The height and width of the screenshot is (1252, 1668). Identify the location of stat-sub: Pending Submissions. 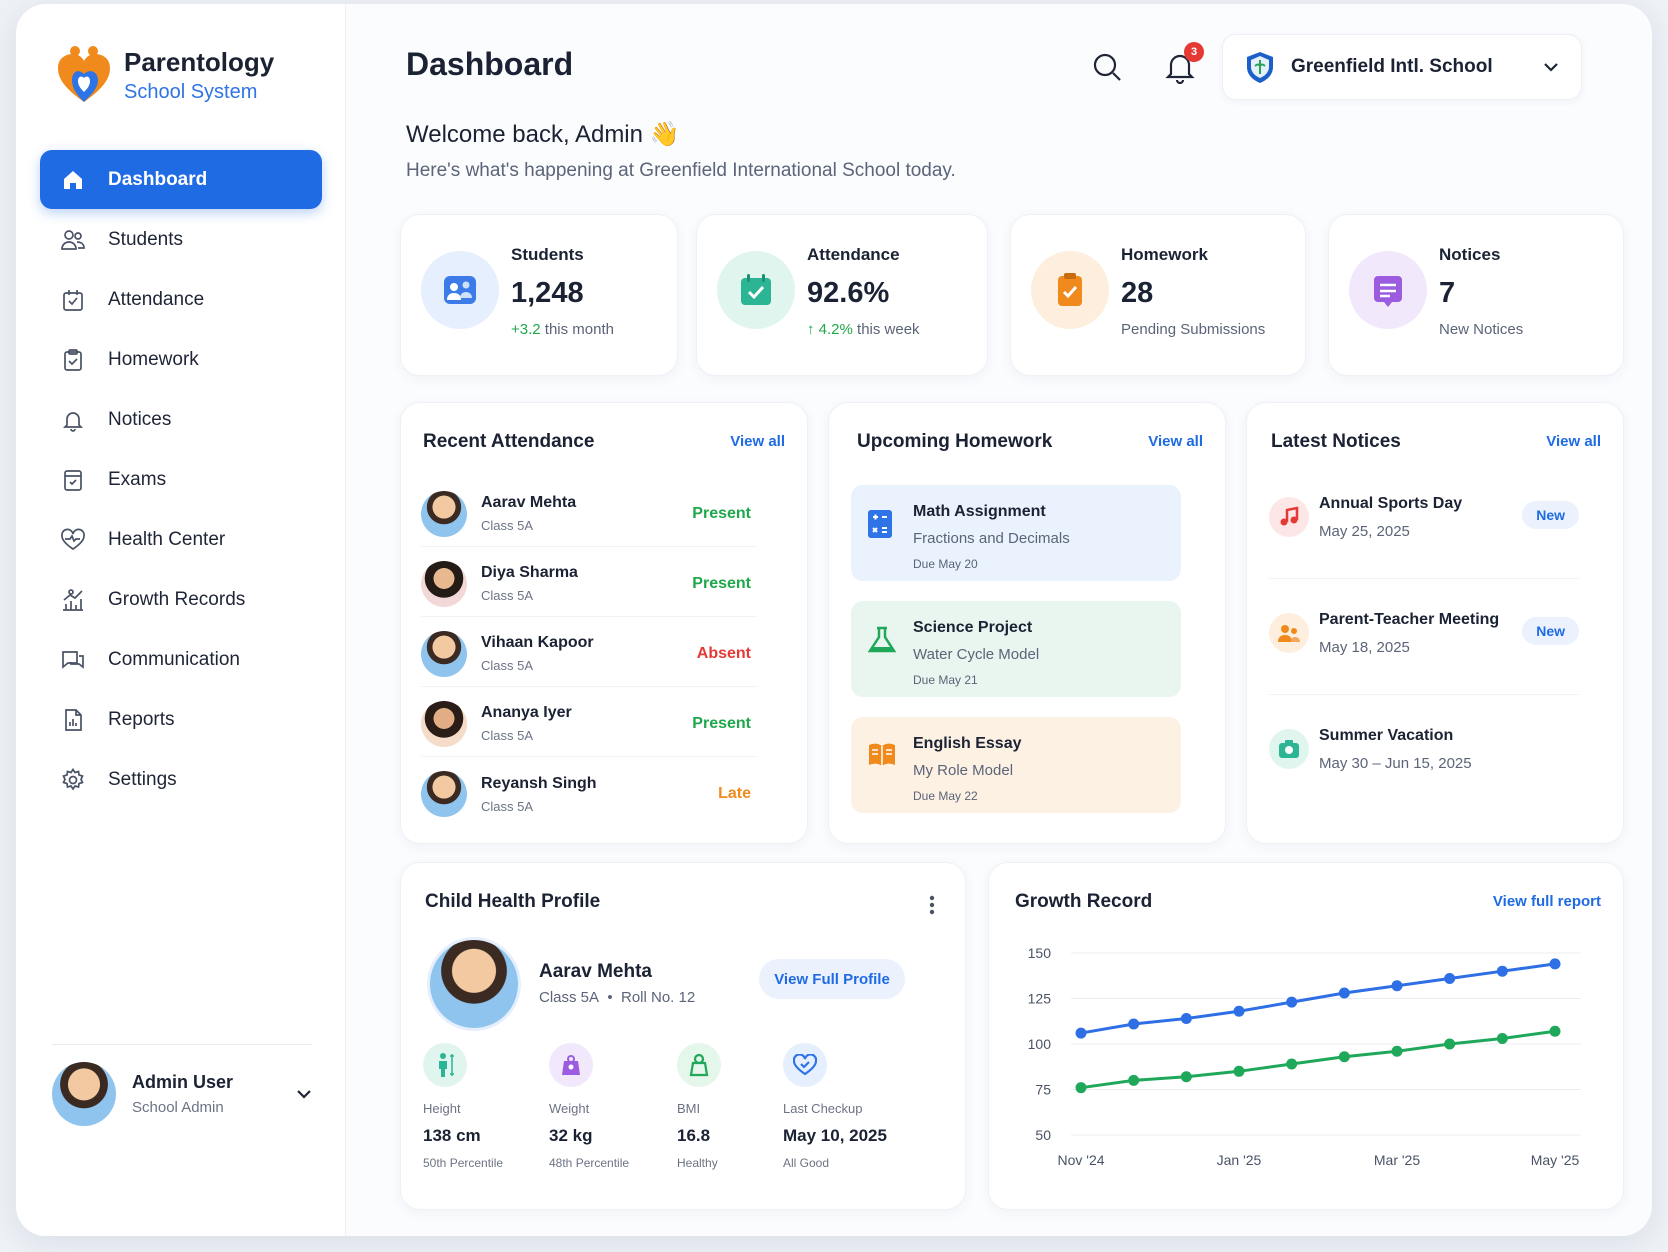
(1193, 329).